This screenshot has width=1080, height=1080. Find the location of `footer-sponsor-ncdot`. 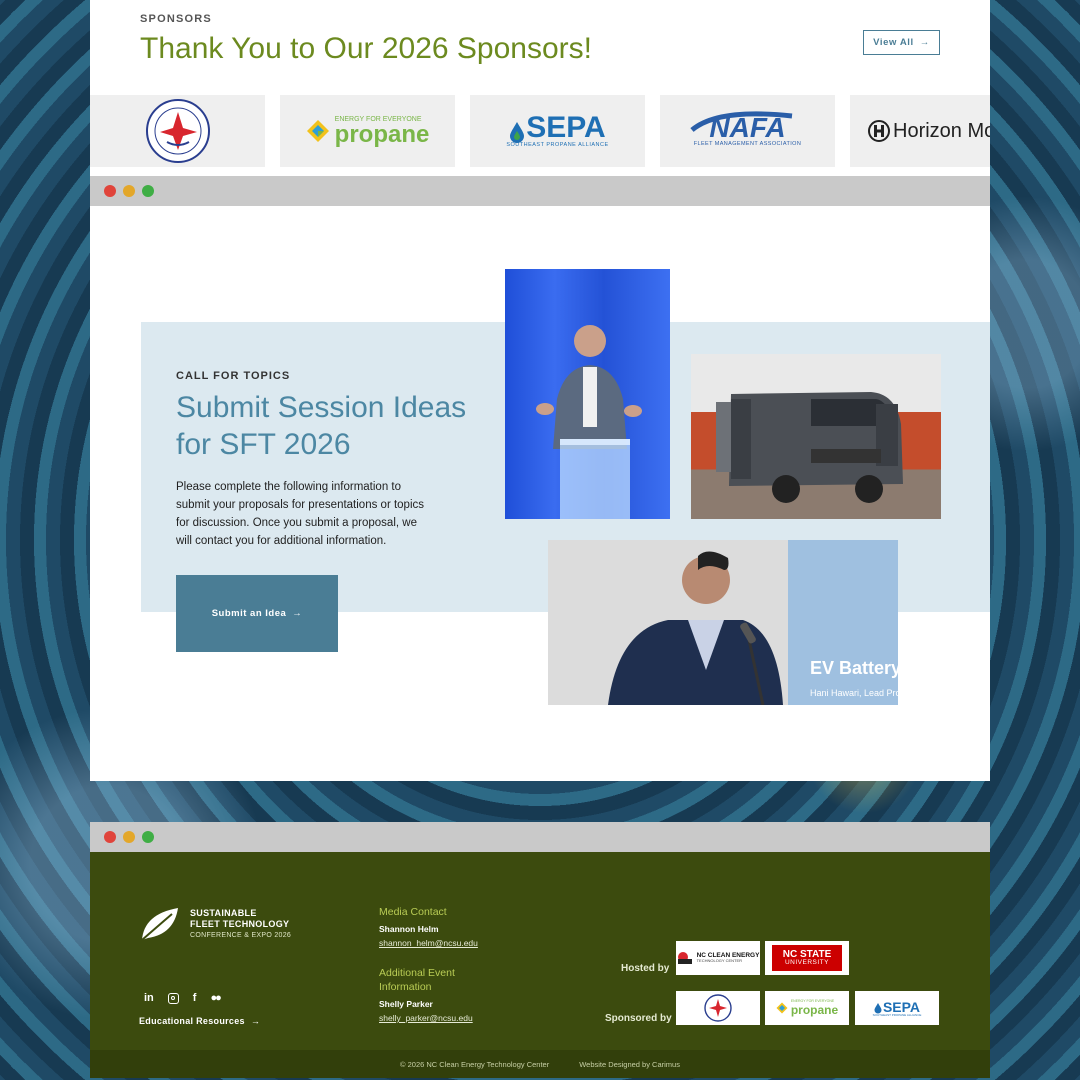

footer-sponsor-ncdot is located at coordinates (718, 1008).